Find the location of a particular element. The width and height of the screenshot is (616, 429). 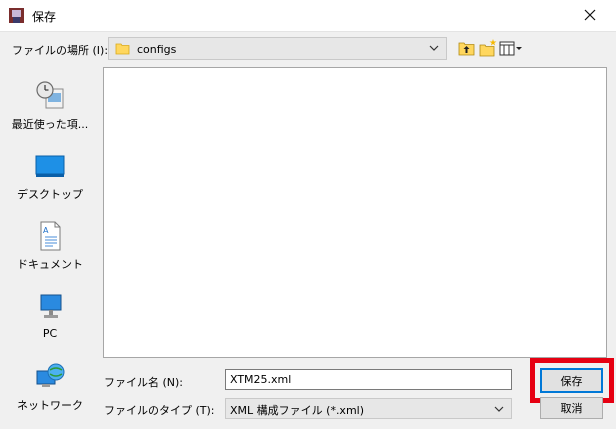

window-title: 保存 is located at coordinates (44, 17).